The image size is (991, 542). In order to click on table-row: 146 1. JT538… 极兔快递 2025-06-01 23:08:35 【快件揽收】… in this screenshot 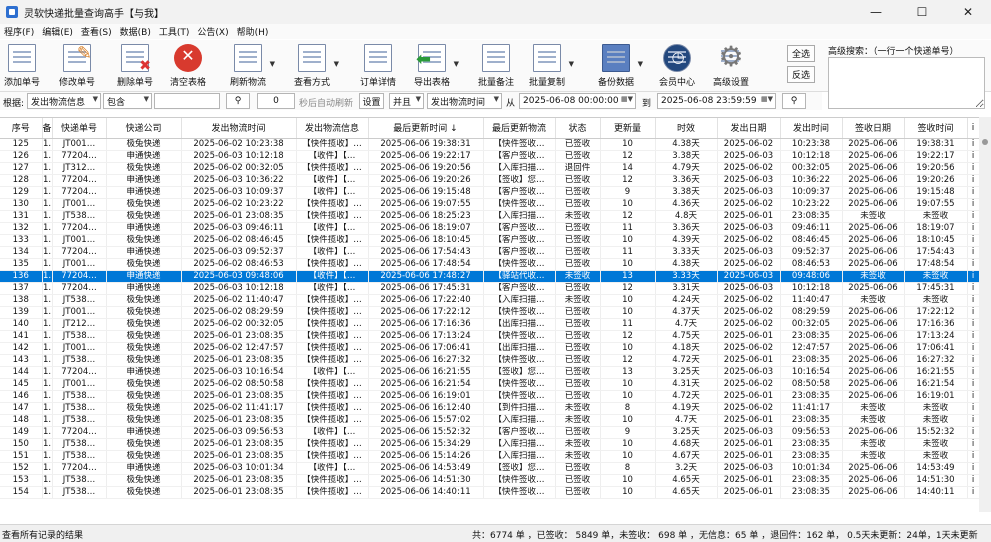, I will do `click(490, 396)`.